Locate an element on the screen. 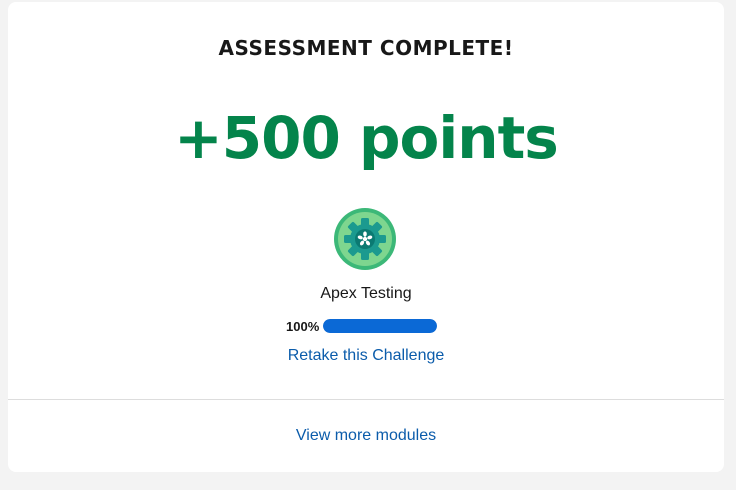  divider is located at coordinates (366, 399).